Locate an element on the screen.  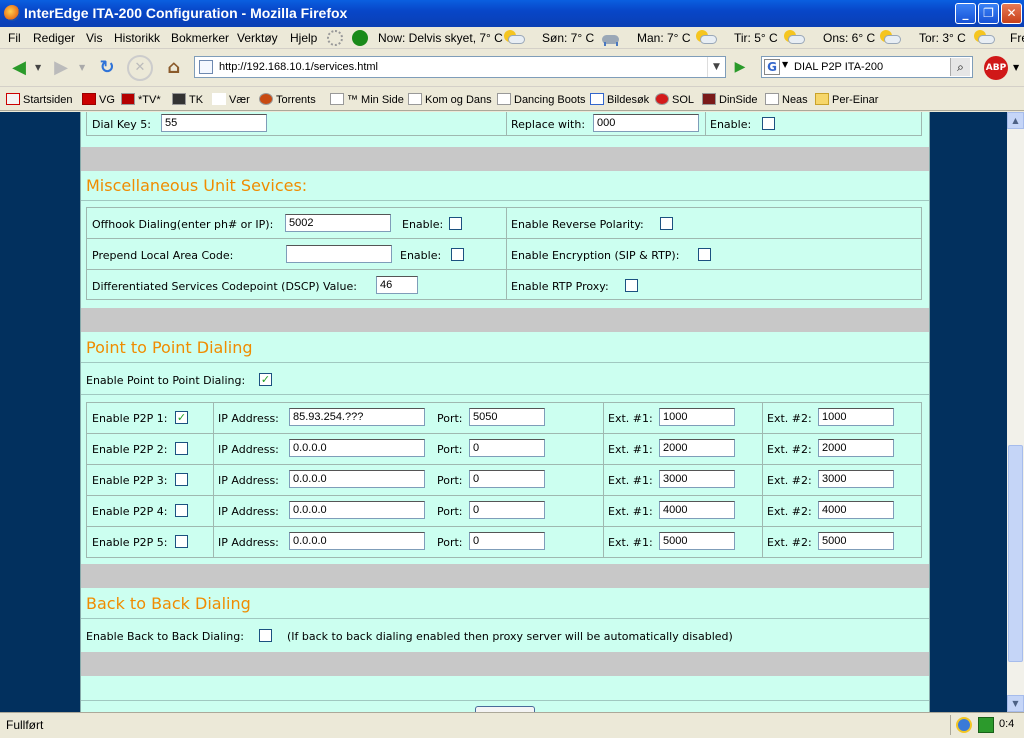
p2p-2-ip-input is located at coordinates (357, 448).